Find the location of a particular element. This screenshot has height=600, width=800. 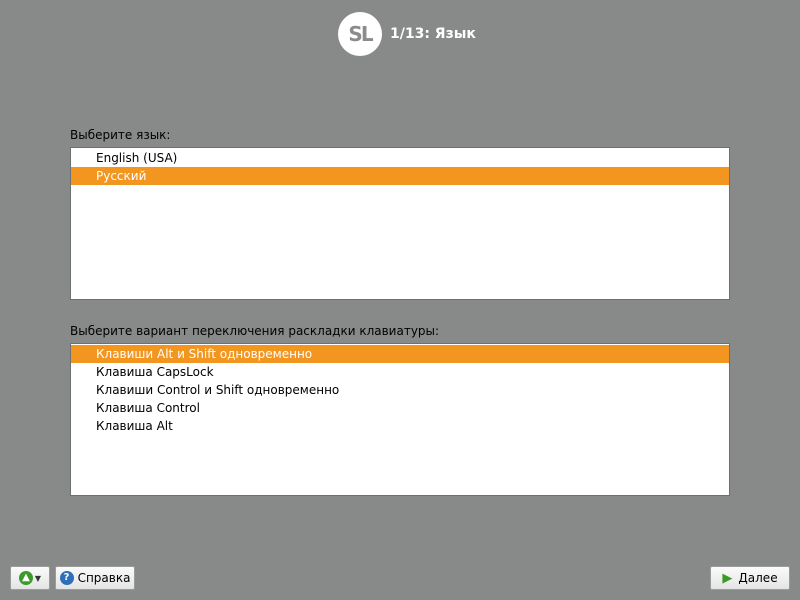

help-question-icon: ? is located at coordinates (66, 578).